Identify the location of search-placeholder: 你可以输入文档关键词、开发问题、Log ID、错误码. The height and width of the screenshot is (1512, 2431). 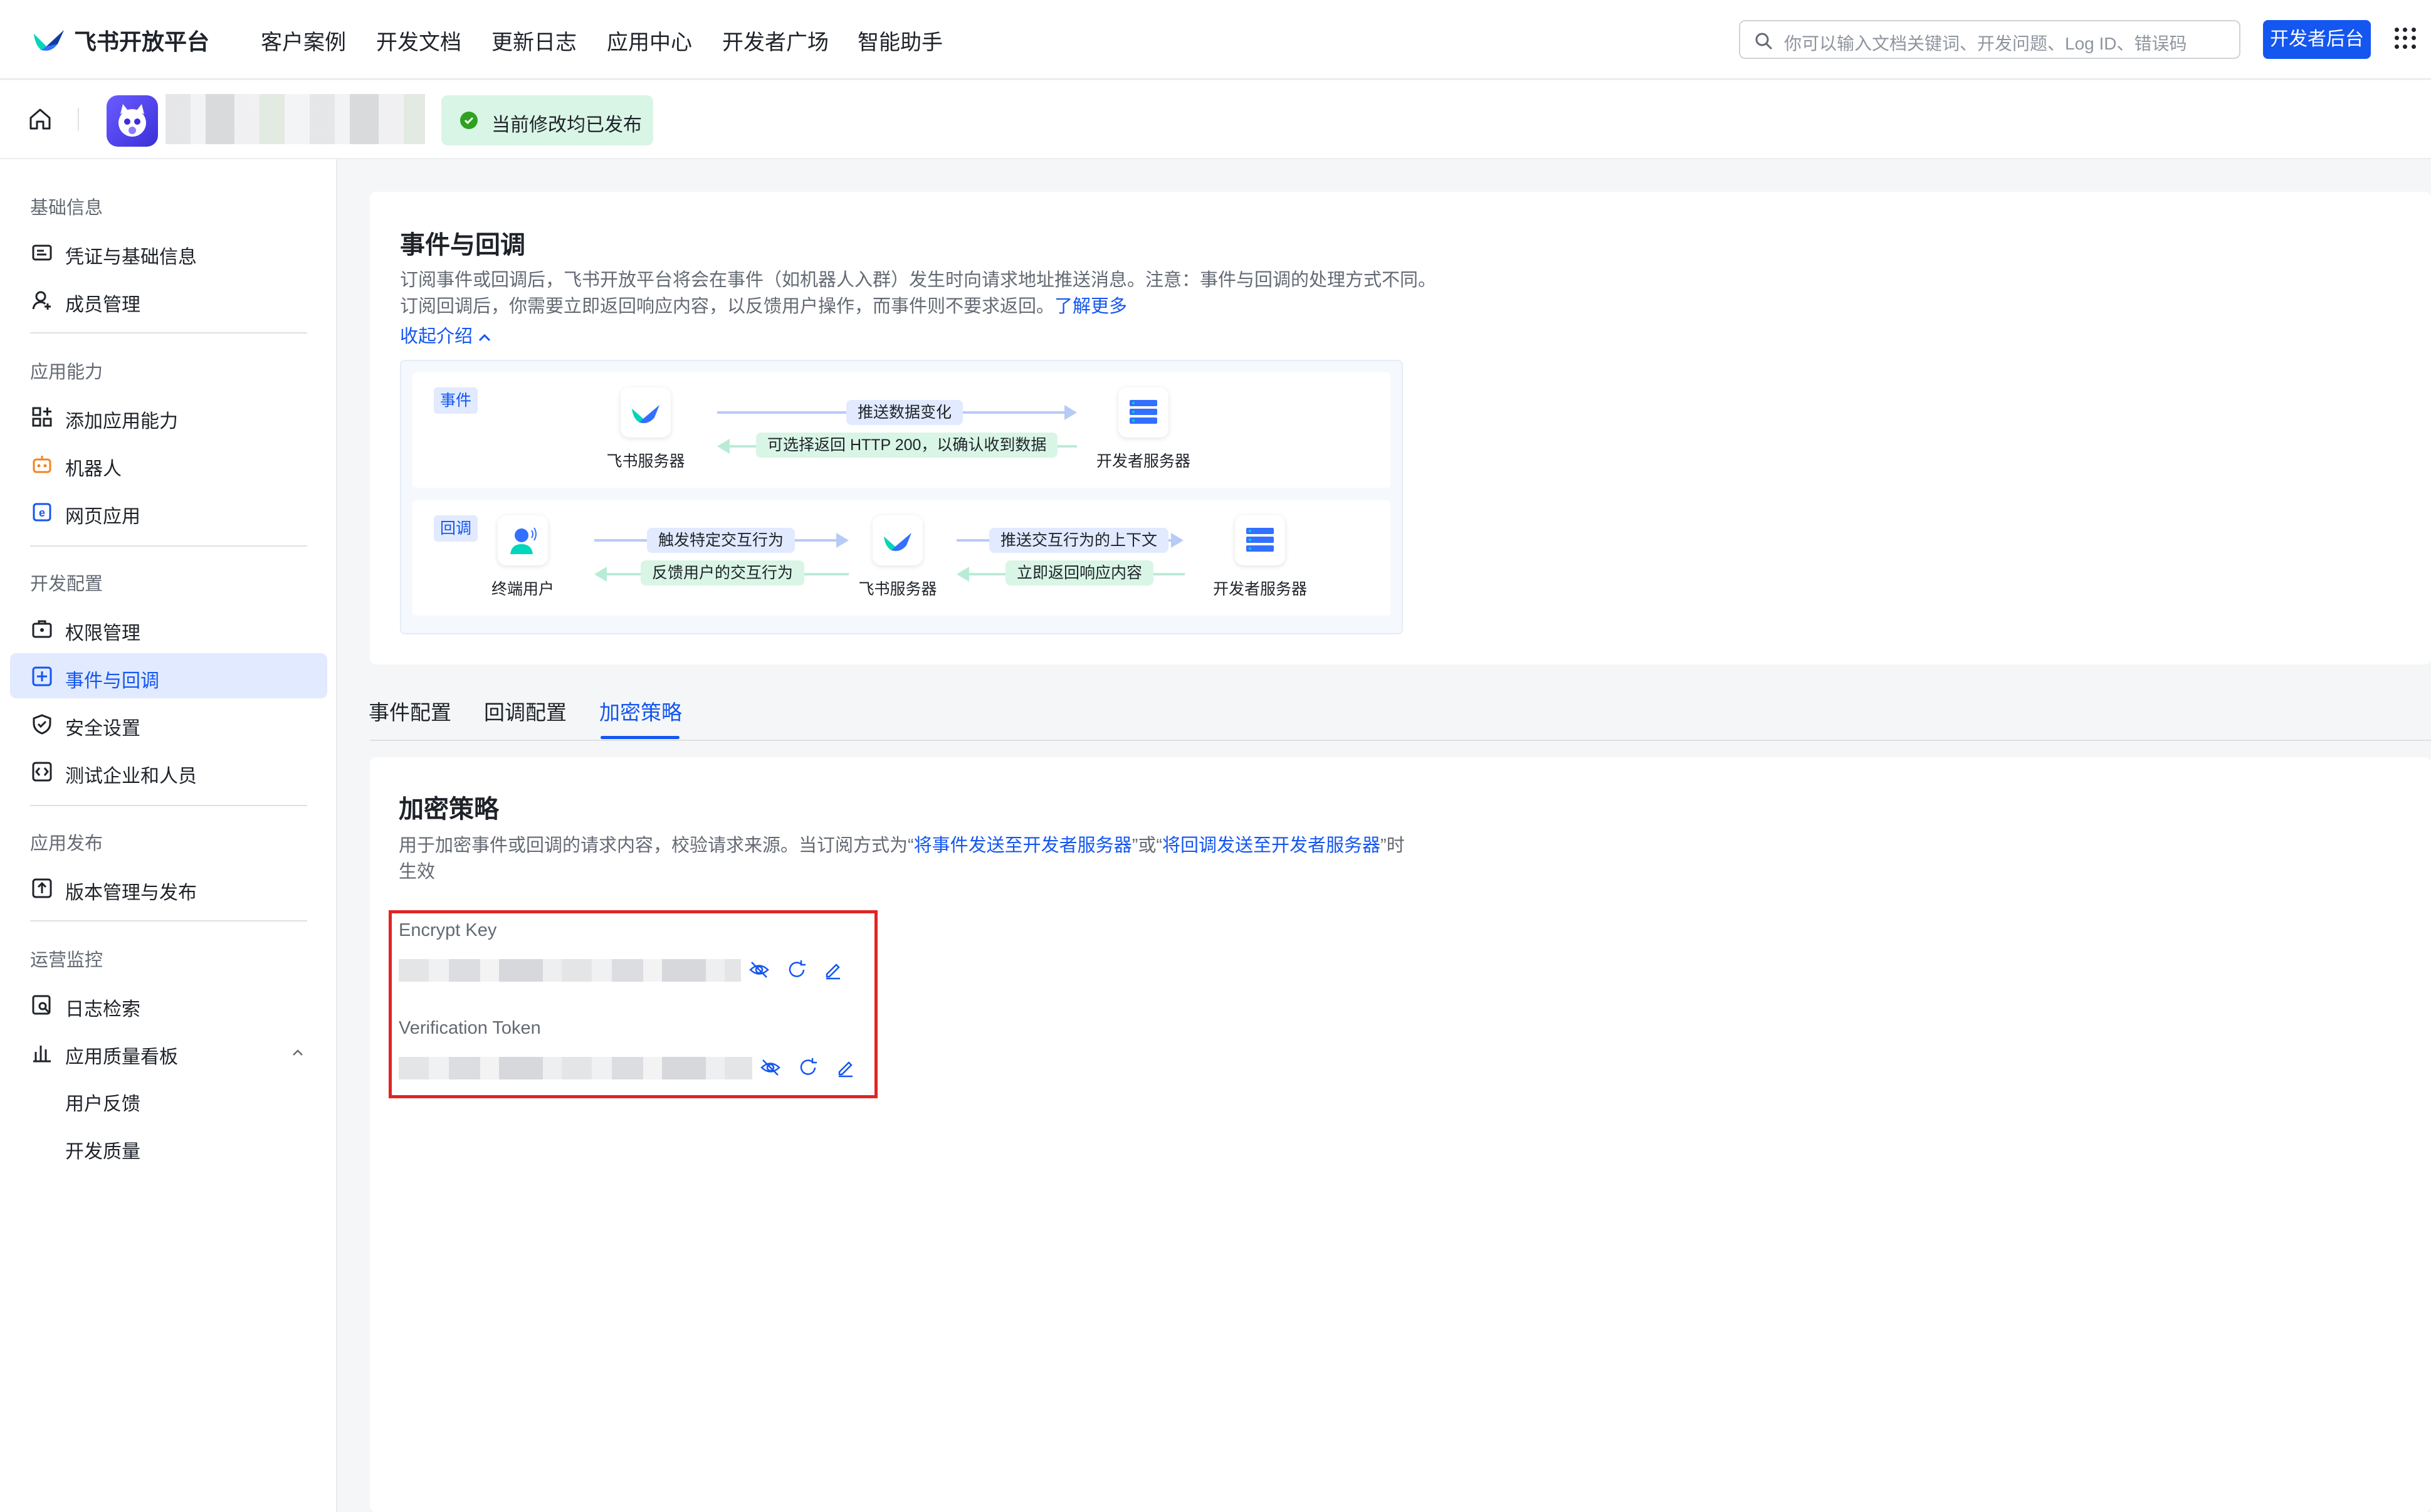
(1985, 44).